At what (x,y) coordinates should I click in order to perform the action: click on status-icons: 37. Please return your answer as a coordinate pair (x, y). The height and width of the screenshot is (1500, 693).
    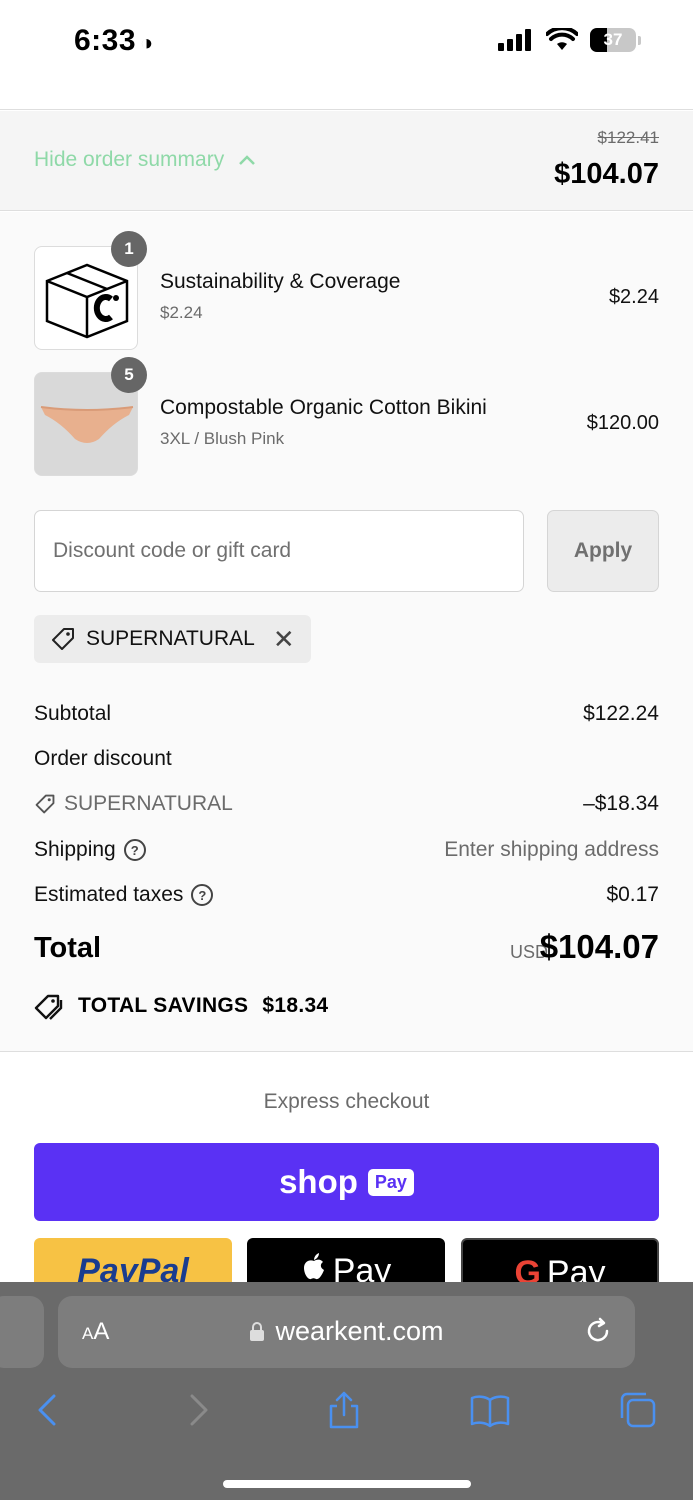
    Looking at the image, I should click on (569, 40).